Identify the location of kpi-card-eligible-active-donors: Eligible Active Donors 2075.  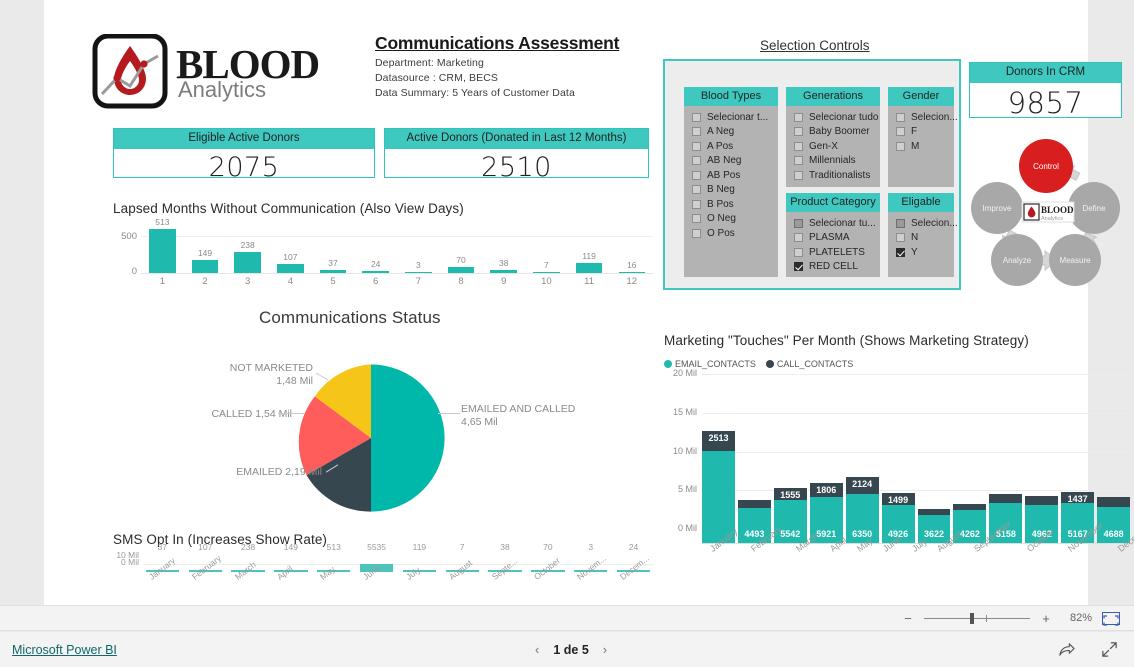
(244, 155).